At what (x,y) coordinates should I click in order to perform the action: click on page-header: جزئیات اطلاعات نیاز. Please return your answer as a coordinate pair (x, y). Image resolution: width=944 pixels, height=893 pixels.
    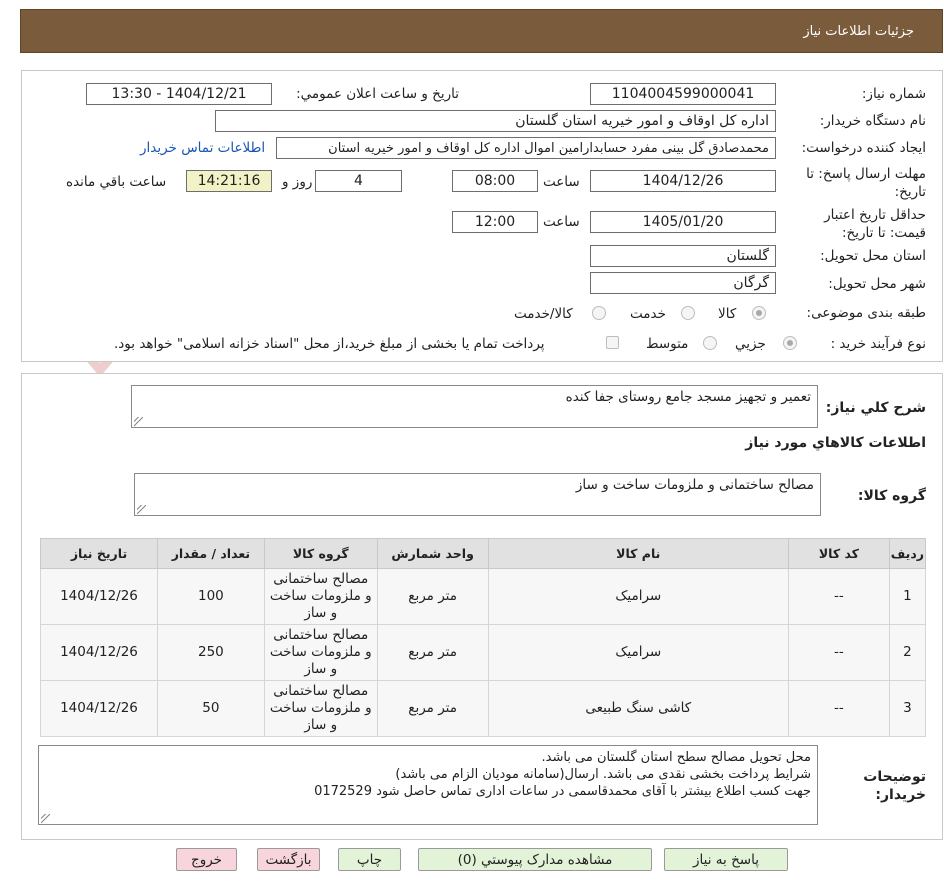
    Looking at the image, I should click on (481, 31).